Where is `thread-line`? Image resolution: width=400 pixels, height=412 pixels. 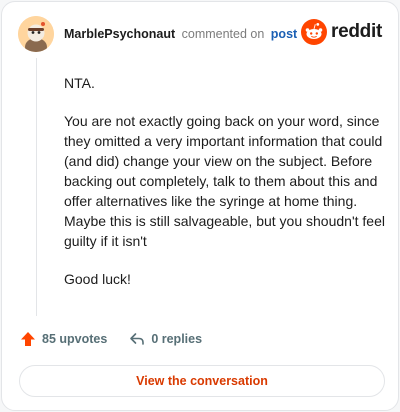 thread-line is located at coordinates (36, 187).